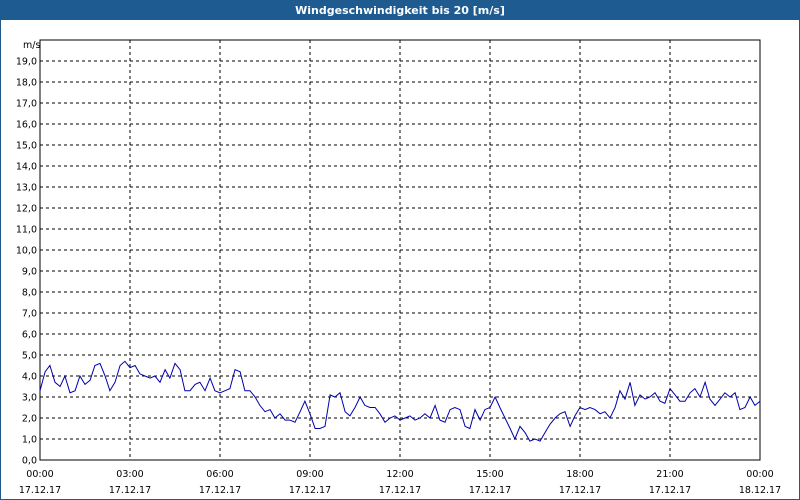 This screenshot has height=500, width=800. Describe the element at coordinates (29, 335) in the screenshot. I see `y-tick-label: 6,0` at that location.